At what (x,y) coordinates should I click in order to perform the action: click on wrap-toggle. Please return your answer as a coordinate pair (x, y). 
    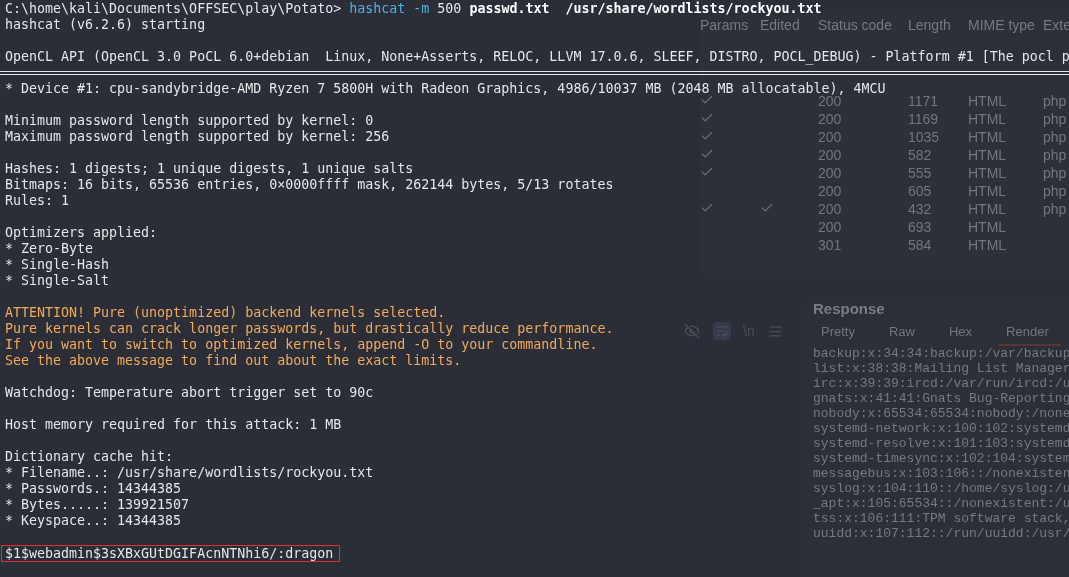
    Looking at the image, I should click on (722, 331).